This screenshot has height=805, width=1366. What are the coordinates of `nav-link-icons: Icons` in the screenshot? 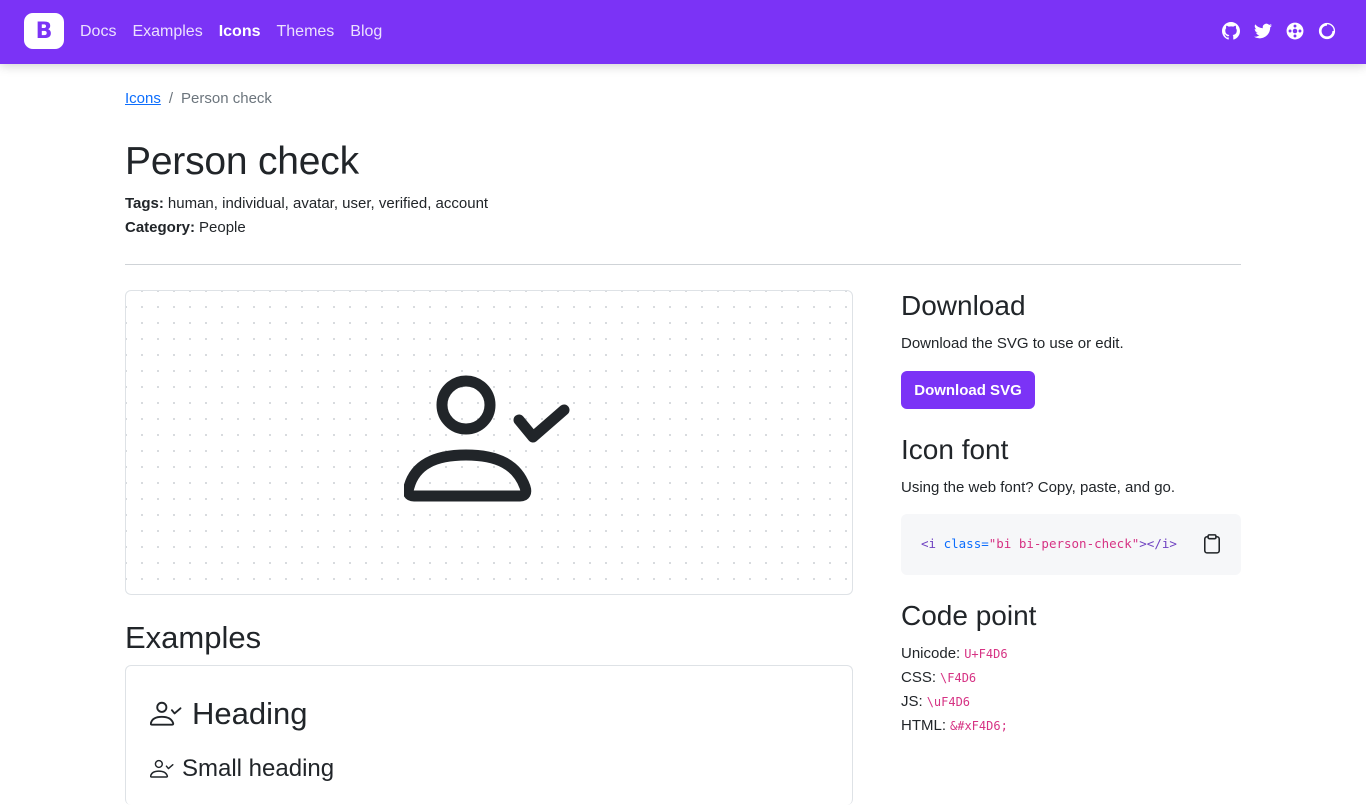 It's located at (240, 32).